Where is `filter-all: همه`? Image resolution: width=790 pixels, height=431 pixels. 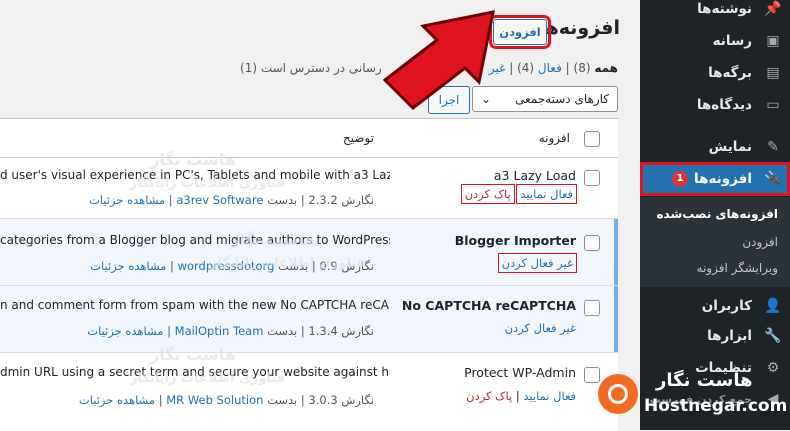 filter-all: همه is located at coordinates (606, 68).